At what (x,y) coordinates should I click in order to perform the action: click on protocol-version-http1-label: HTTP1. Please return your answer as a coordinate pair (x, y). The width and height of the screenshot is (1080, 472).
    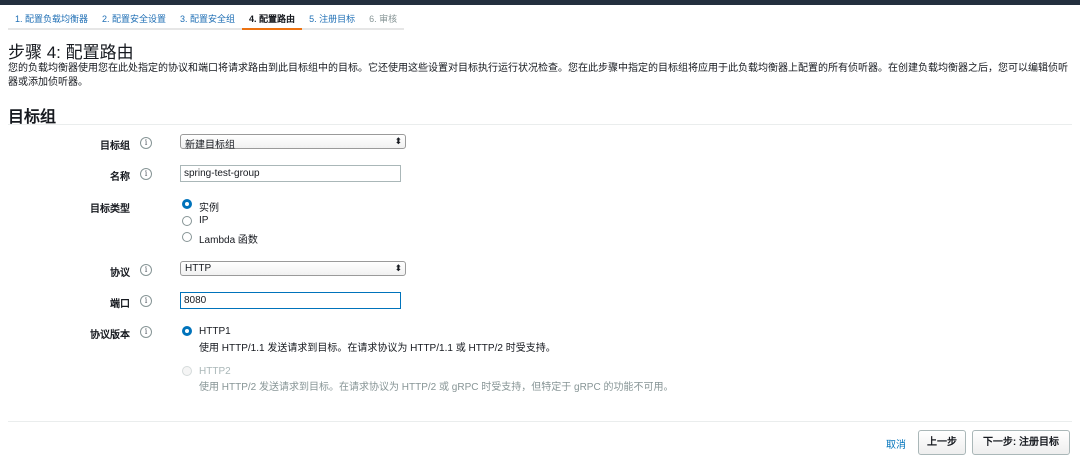
    Looking at the image, I should click on (215, 331).